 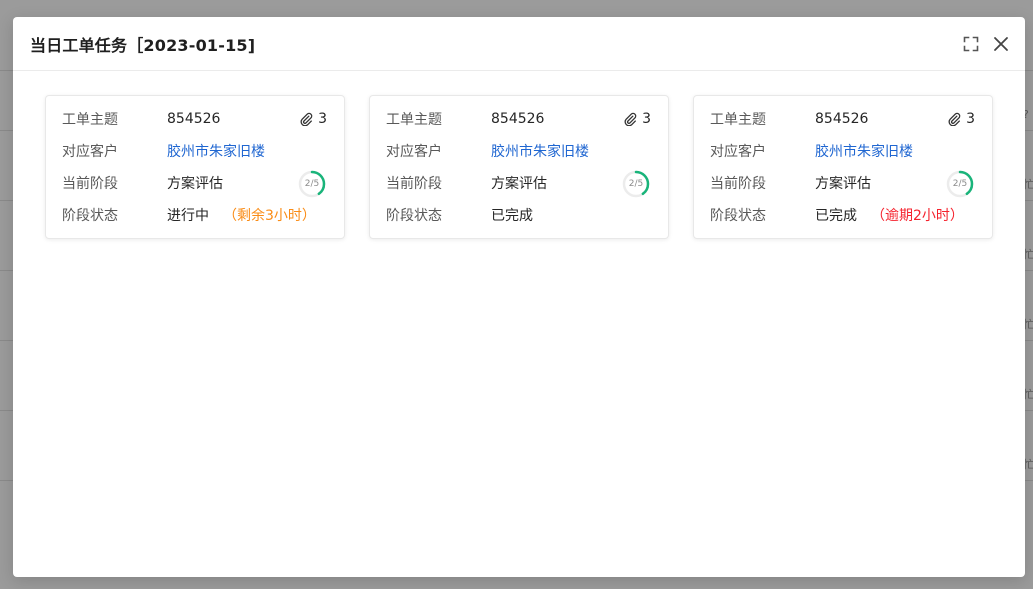 What do you see at coordinates (188, 216) in the screenshot?
I see `status-value: 进行中` at bounding box center [188, 216].